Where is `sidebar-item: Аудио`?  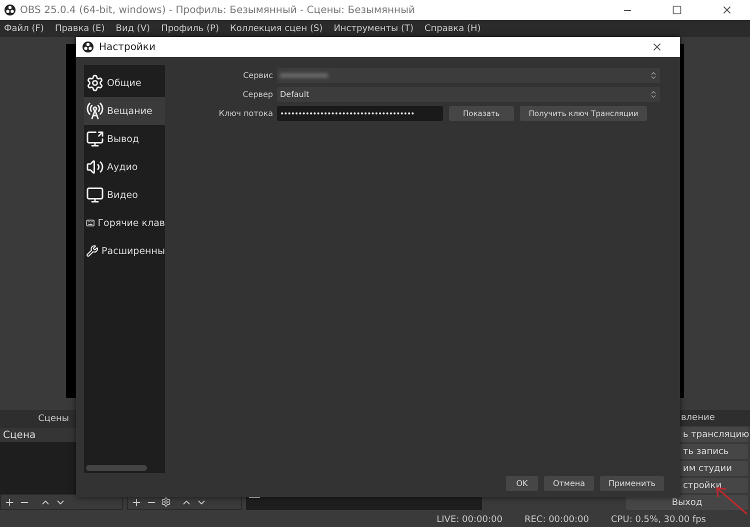
sidebar-item: Аудио is located at coordinates (124, 167).